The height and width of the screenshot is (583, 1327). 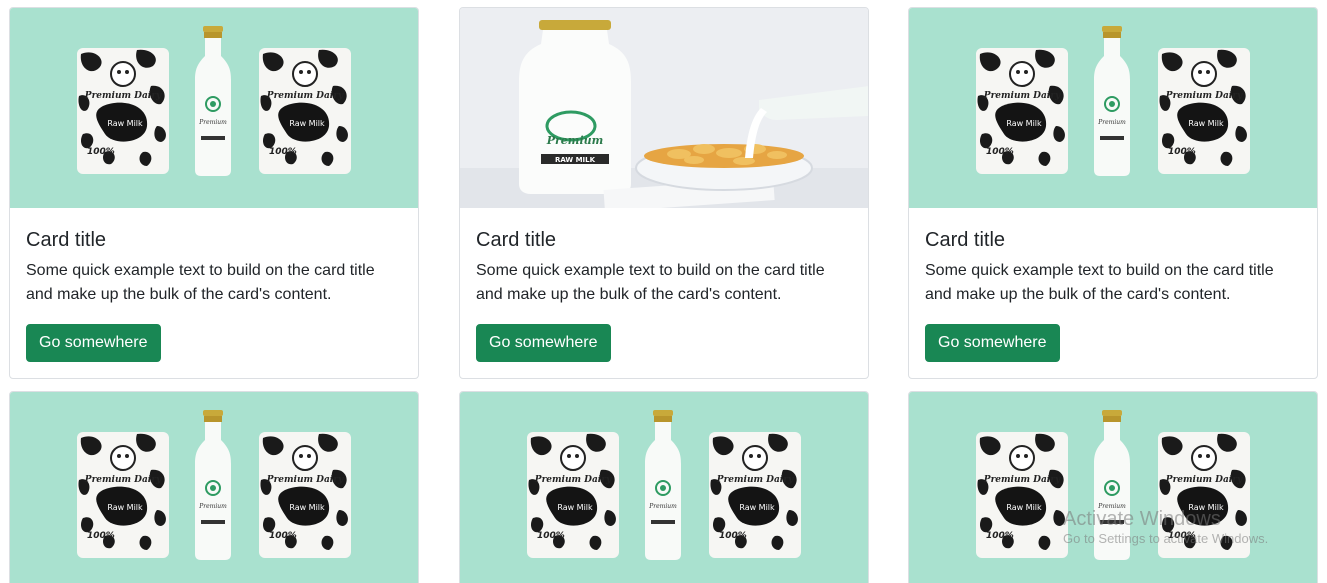 I want to click on product-photo-bottle-cereal: Premium RAW MILK, so click(x=664, y=108).